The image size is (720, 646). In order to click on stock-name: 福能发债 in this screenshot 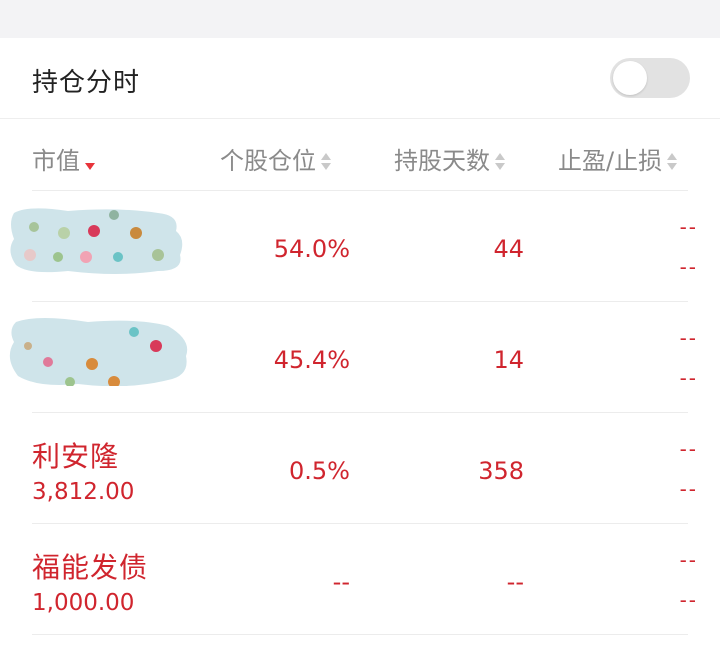, I will do `click(90, 567)`.